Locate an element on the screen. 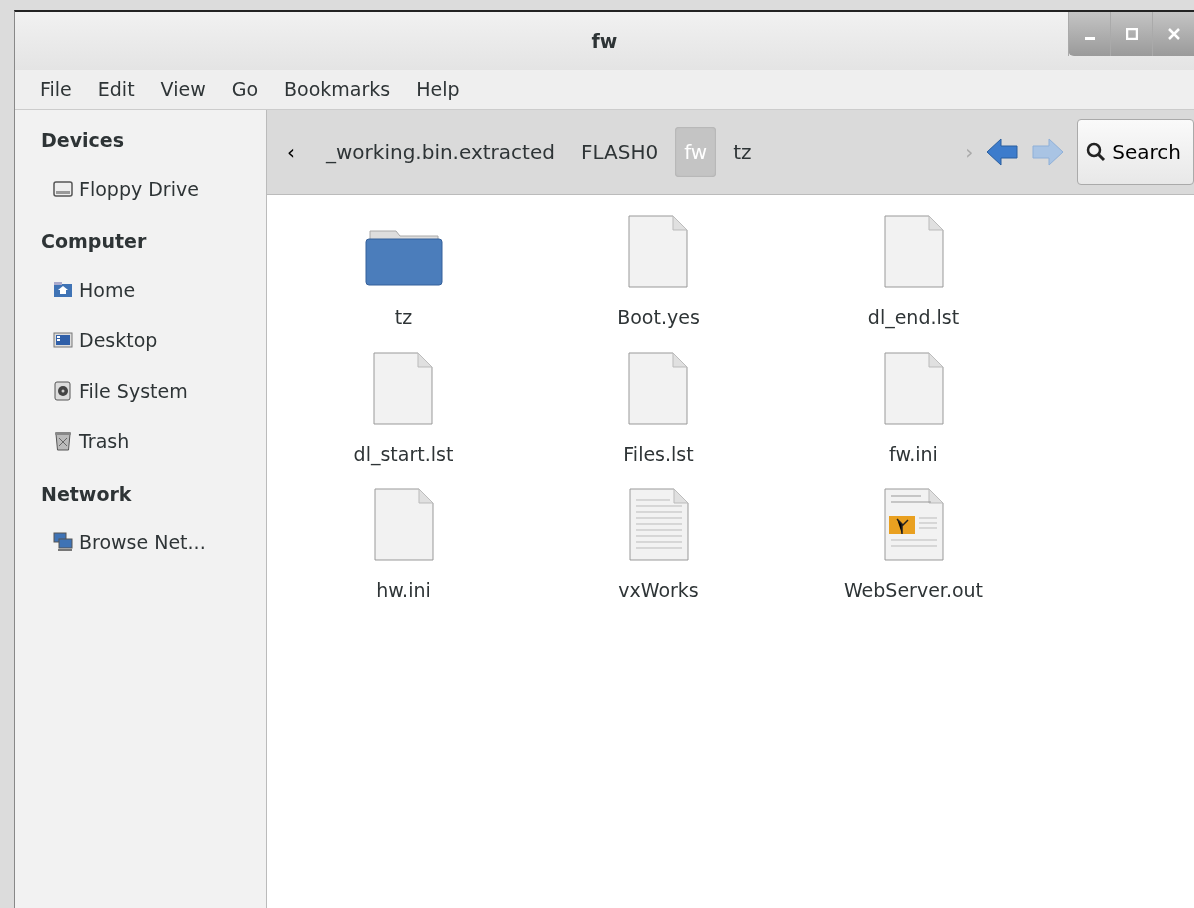 The image size is (1194, 908). sidebar-heading: Computer is located at coordinates (94, 241).